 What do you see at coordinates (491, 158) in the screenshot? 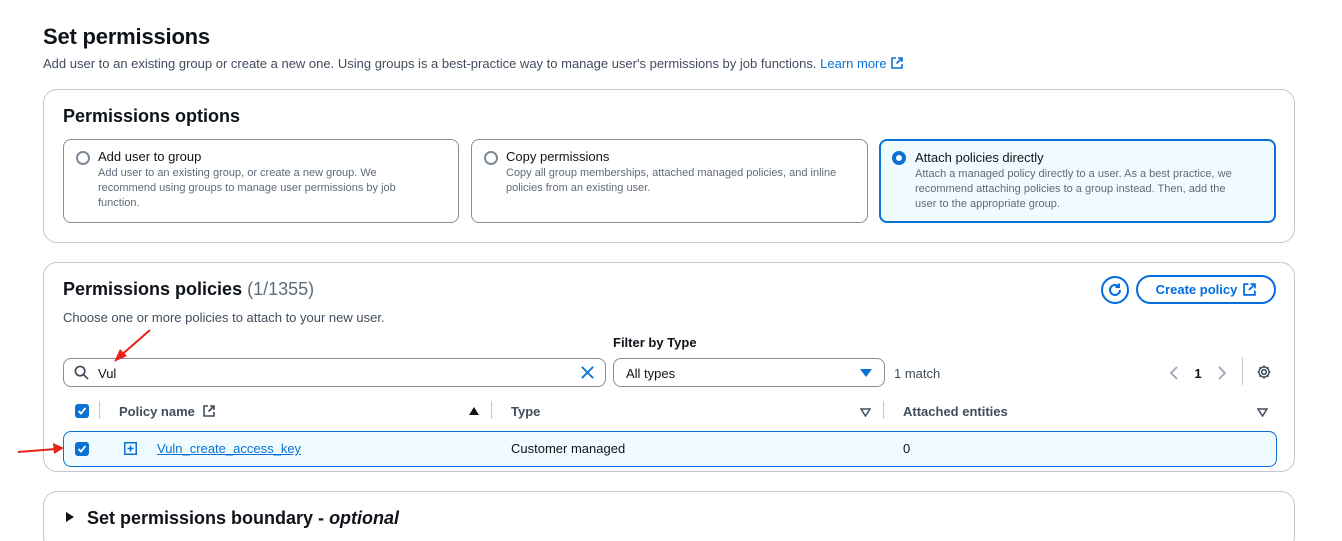
I see `radio-copy-permissions` at bounding box center [491, 158].